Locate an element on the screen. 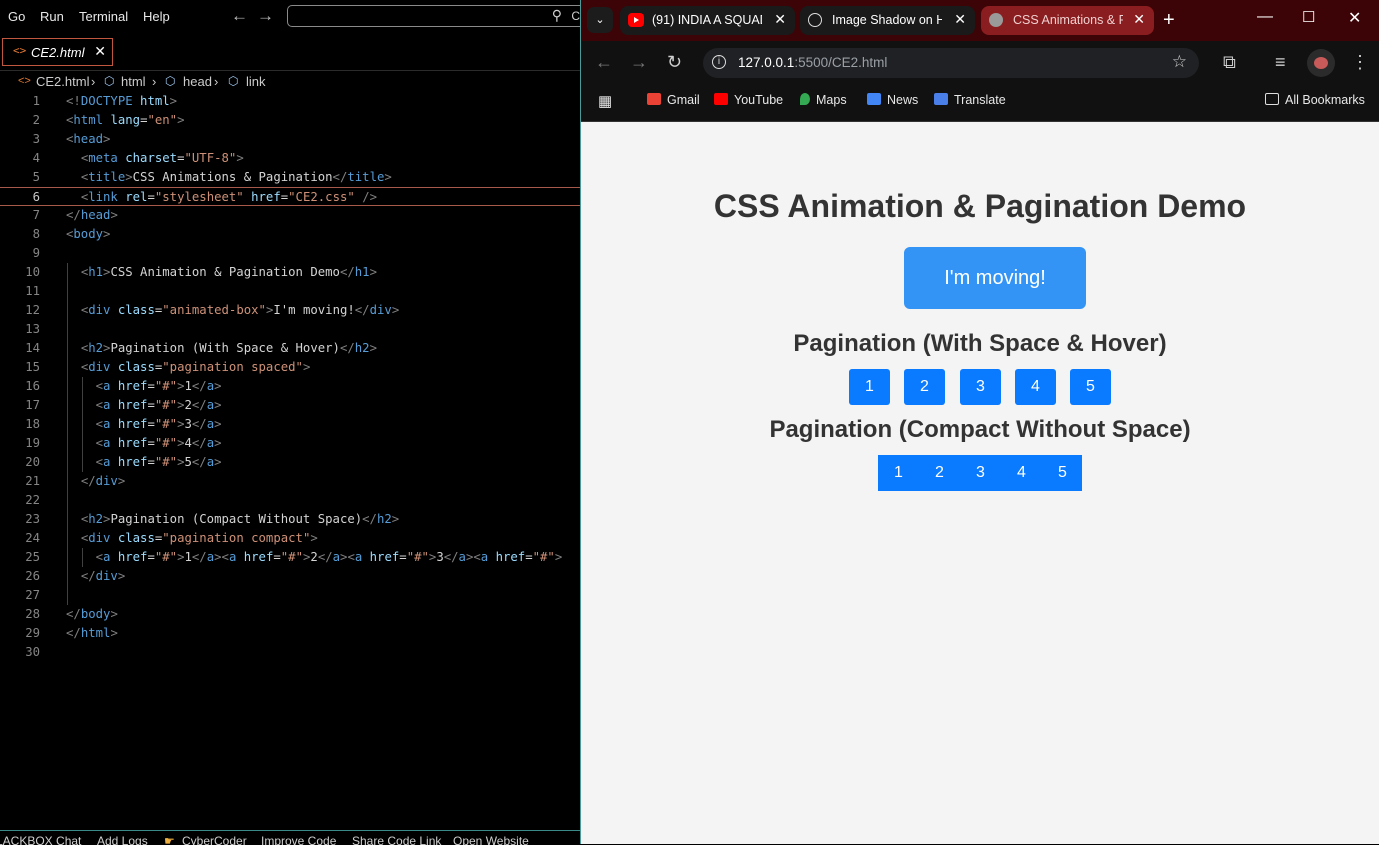 This screenshot has height=845, width=1379. code-line: 17 <a href="#">2</a> is located at coordinates (290, 405).